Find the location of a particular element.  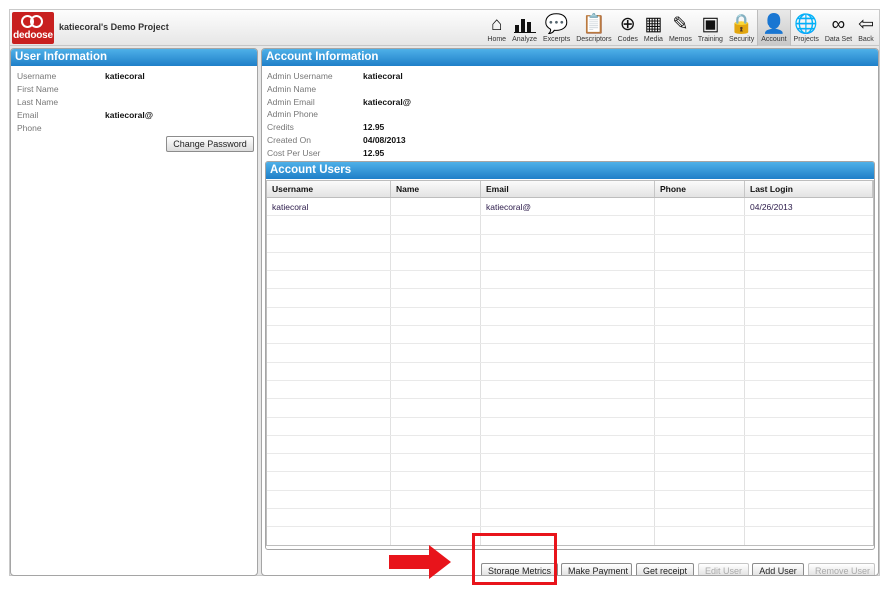

field-label: Username is located at coordinates (37, 76).